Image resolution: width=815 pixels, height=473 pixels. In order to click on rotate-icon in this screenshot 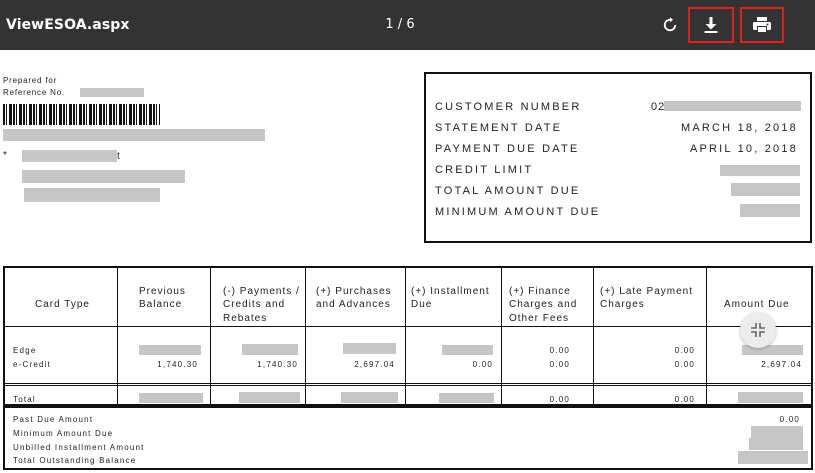, I will do `click(670, 24)`.